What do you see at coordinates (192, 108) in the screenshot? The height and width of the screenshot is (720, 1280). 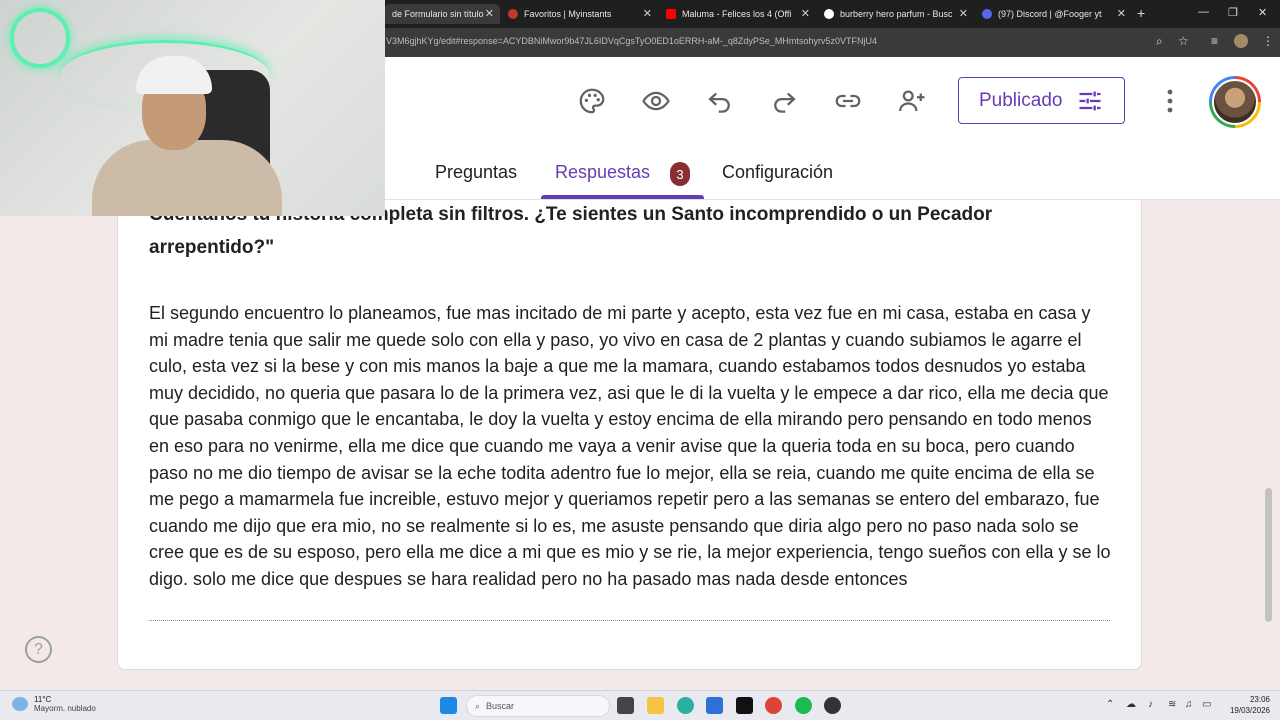 I see `webcam-overlay` at bounding box center [192, 108].